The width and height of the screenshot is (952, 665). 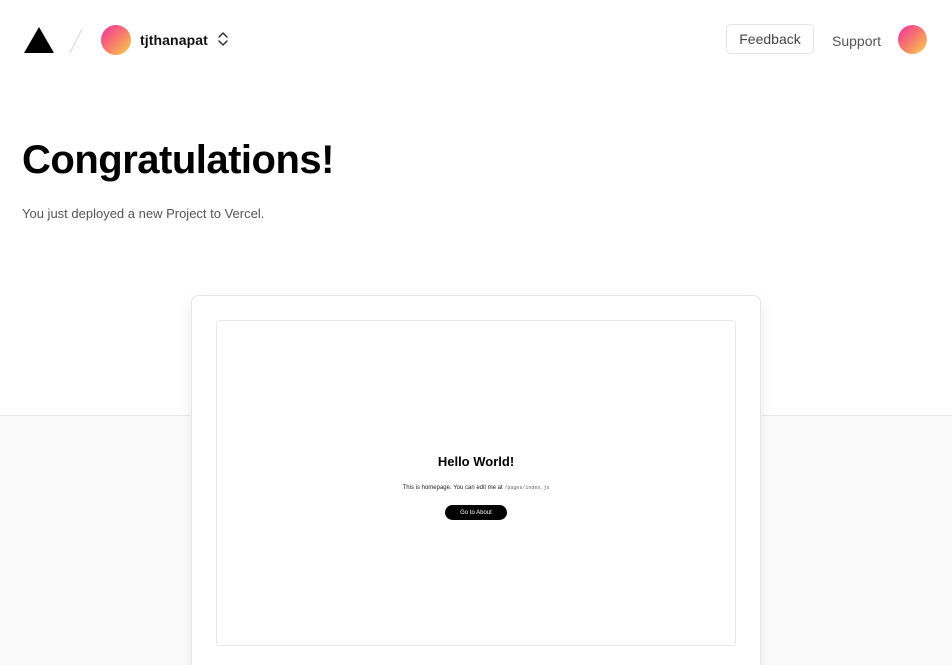 I want to click on team-name: tjthanapat, so click(x=174, y=40).